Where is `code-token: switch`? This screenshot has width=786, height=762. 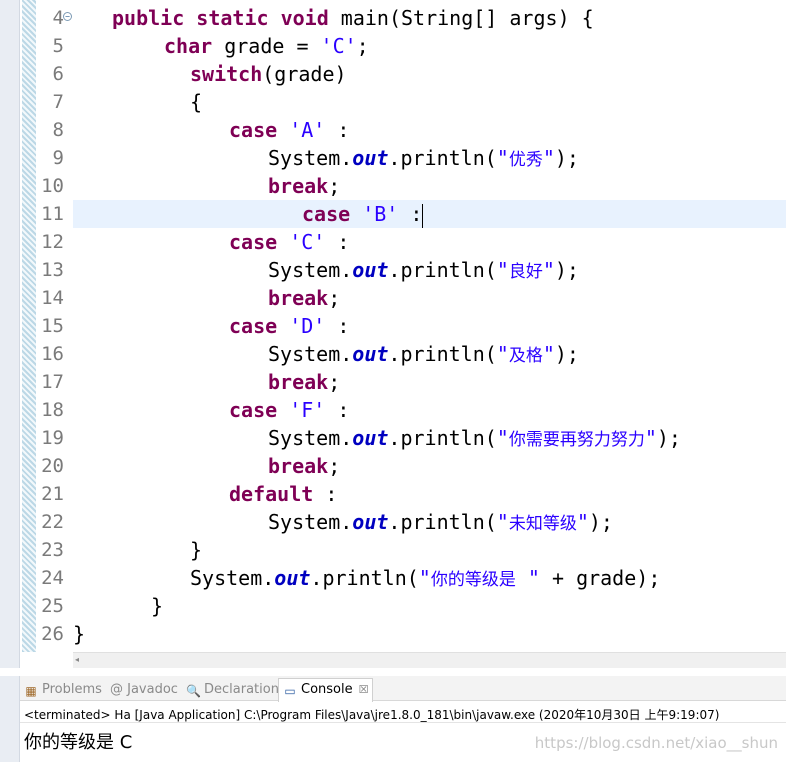
code-token: switch is located at coordinates (226, 74).